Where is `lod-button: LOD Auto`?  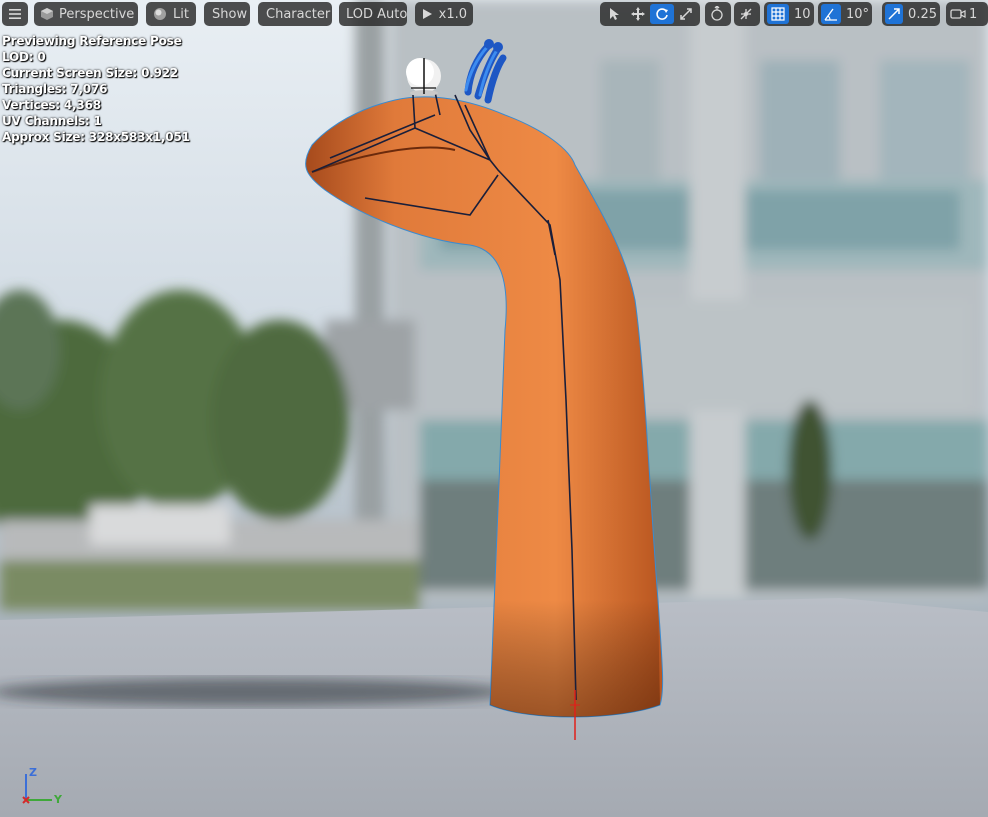
lod-button: LOD Auto is located at coordinates (373, 14).